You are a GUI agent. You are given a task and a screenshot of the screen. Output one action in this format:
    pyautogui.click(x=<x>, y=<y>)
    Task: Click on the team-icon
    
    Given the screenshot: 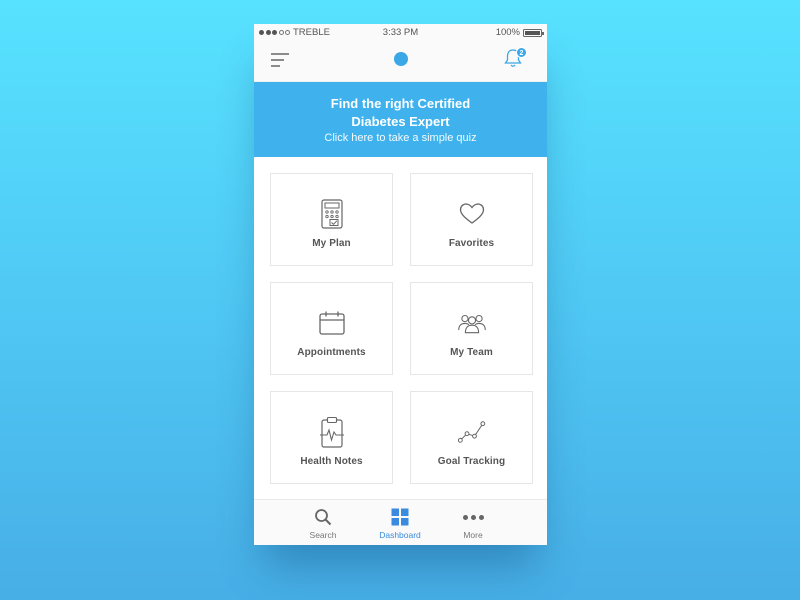 What is the action you would take?
    pyautogui.click(x=472, y=323)
    